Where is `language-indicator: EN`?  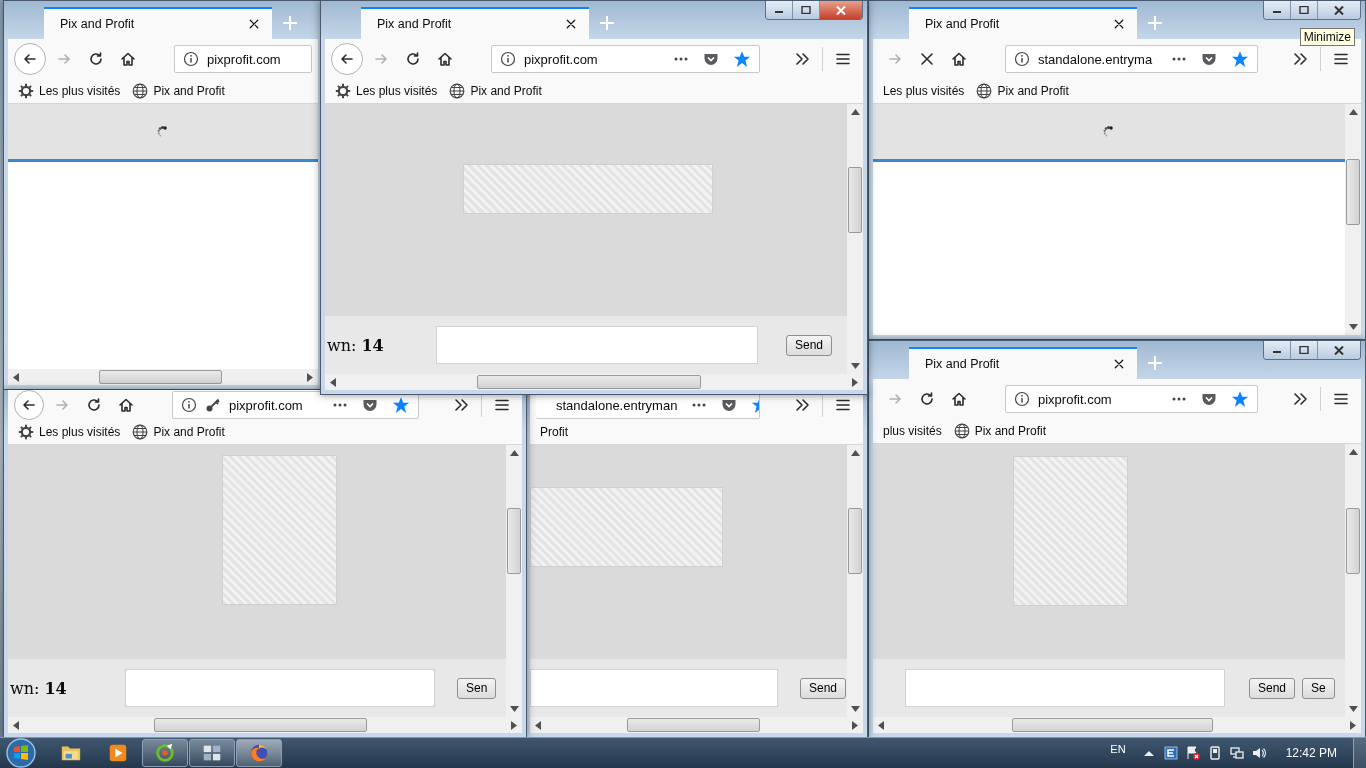
language-indicator: EN is located at coordinates (1118, 749).